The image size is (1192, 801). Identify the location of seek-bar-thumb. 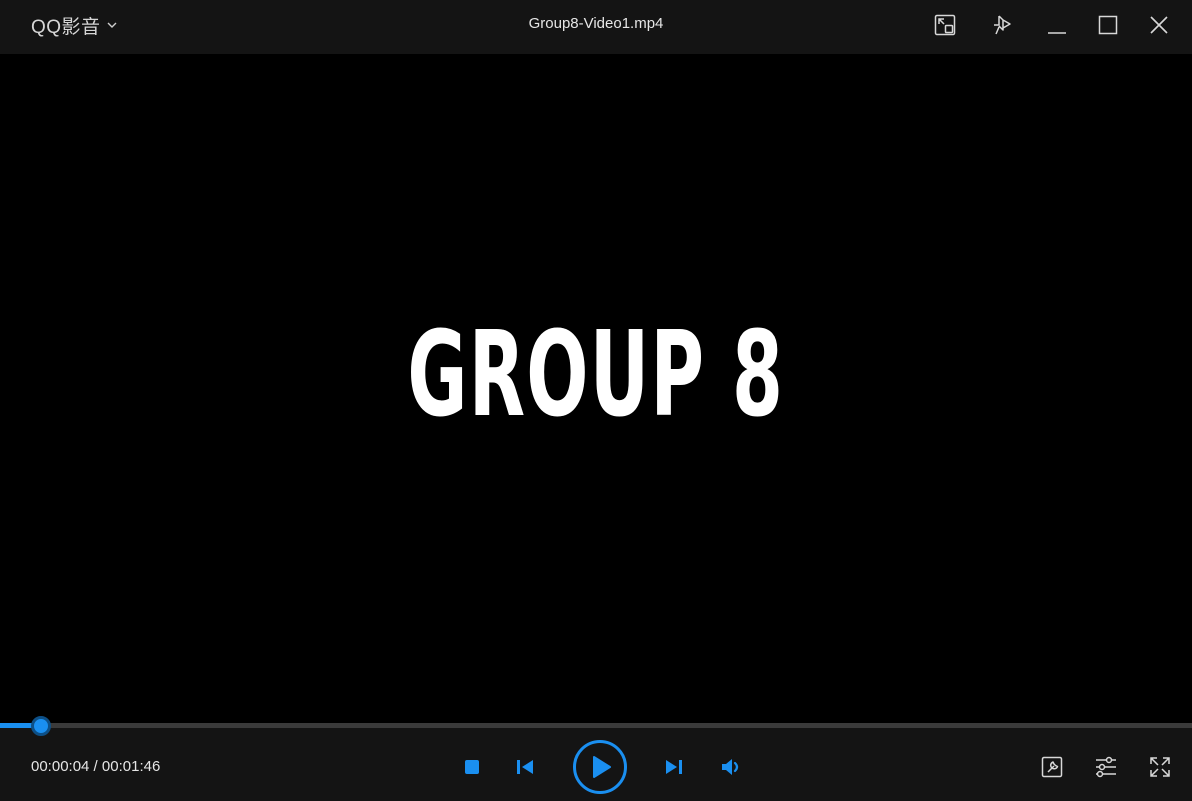
(41, 726).